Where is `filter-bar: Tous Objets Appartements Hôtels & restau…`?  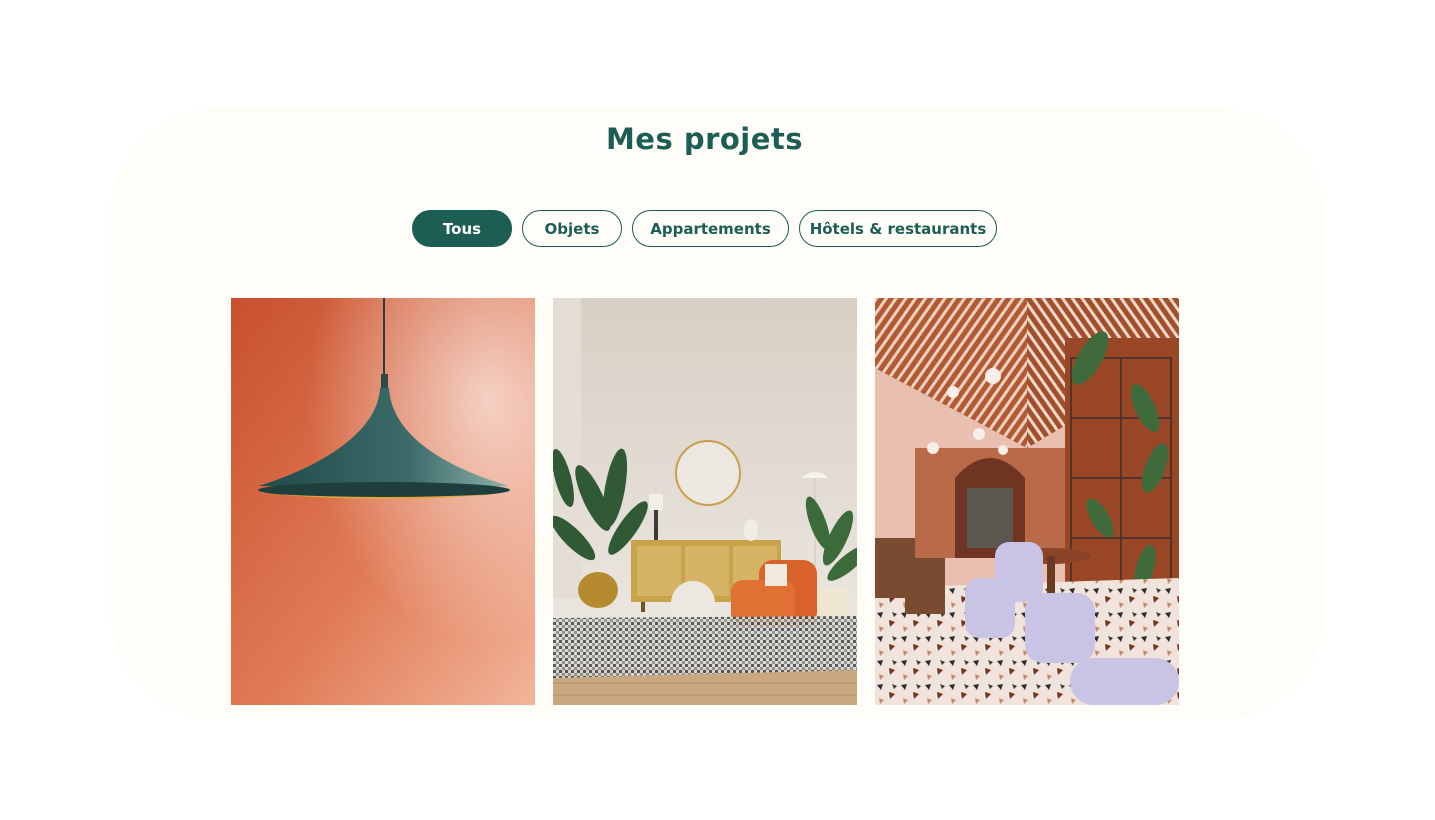 filter-bar: Tous Objets Appartements Hôtels & restau… is located at coordinates (704, 228).